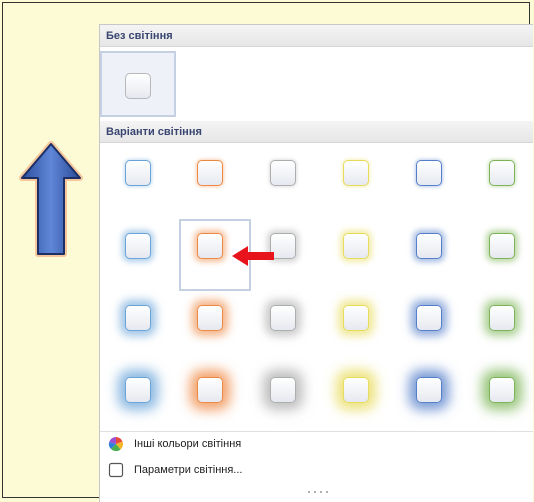 The height and width of the screenshot is (502, 534). Describe the element at coordinates (319, 492) in the screenshot. I see `resize-grip-icon` at that location.